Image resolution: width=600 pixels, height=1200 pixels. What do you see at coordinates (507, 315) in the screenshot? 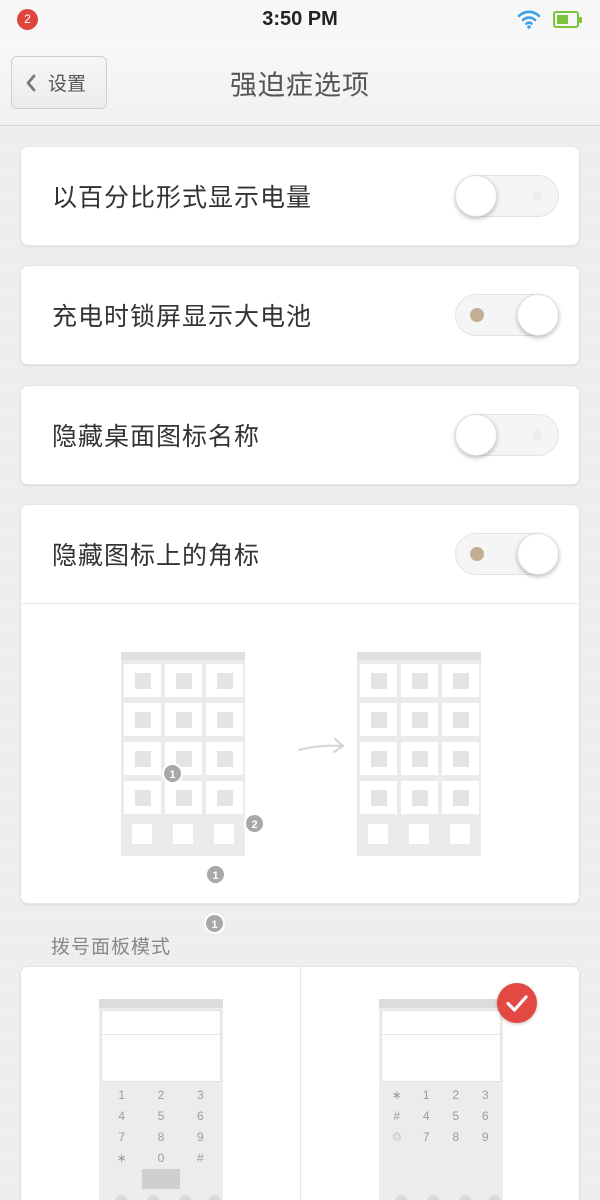
I see `toggle-big-battery` at bounding box center [507, 315].